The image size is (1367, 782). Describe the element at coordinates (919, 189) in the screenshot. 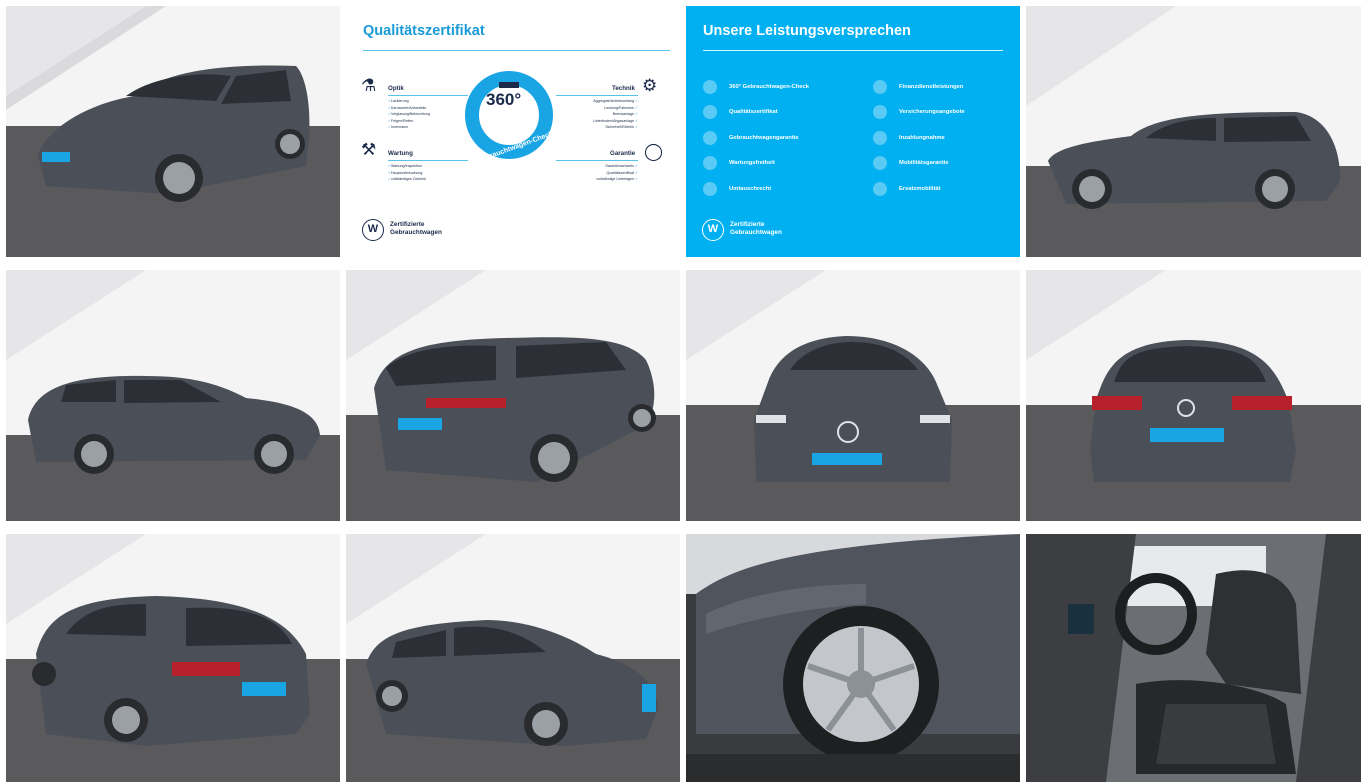

I see `list-item: Ersatzmobilität` at that location.